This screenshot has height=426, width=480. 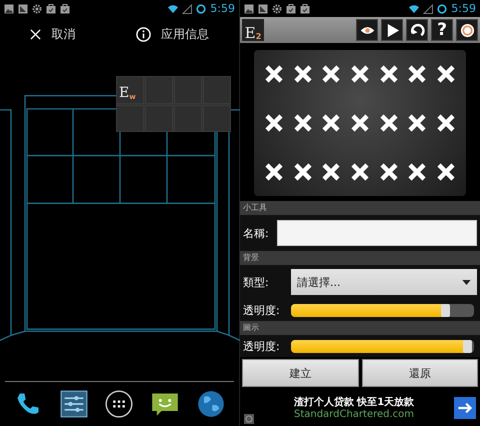 What do you see at coordinates (53, 34) in the screenshot?
I see `cancel-button: 取消` at bounding box center [53, 34].